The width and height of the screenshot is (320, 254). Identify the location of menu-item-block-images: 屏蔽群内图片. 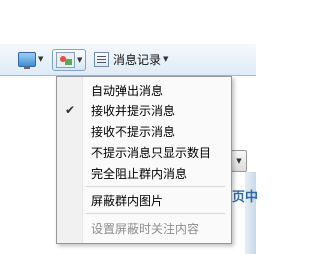
(144, 200).